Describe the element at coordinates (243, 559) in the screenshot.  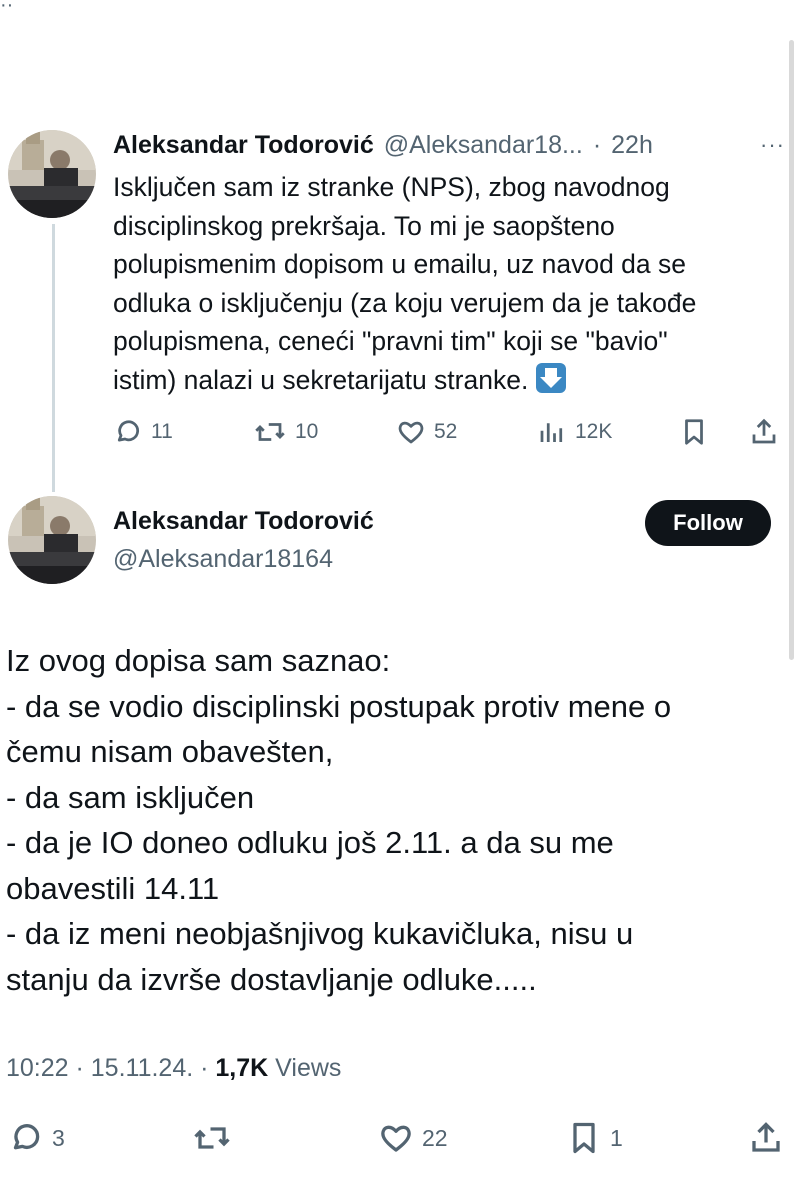
I see `author-handle: @Aleksandar18164` at that location.